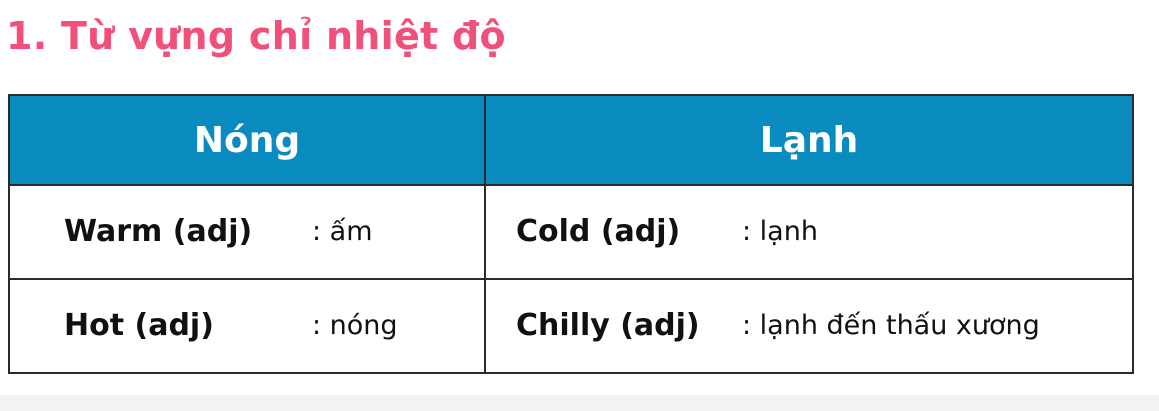 The image size is (1159, 411). Describe the element at coordinates (342, 231) in the screenshot. I see `meaning-warm: : ấm` at that location.